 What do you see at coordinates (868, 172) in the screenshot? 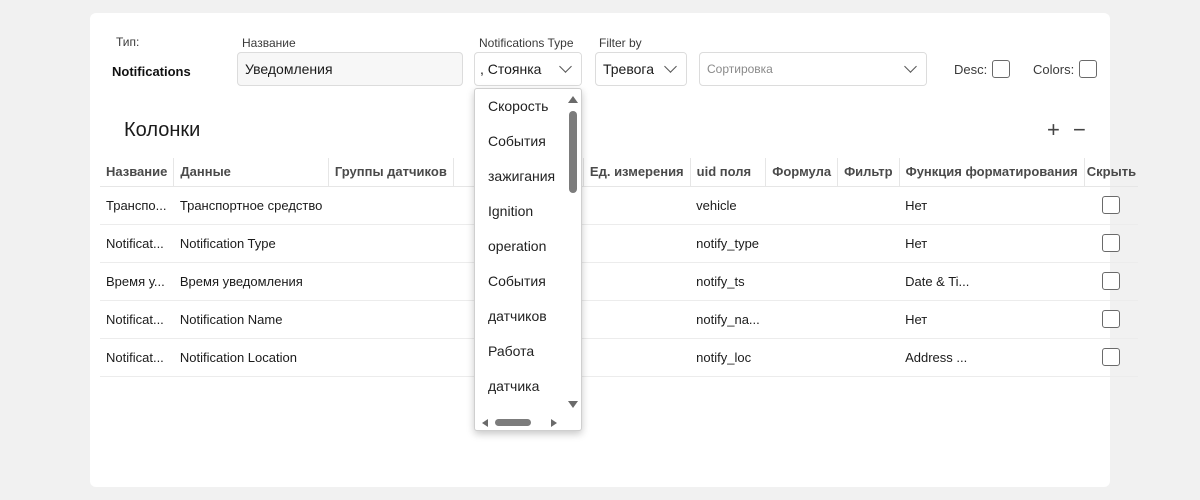
I see `col-header: Фильтр` at bounding box center [868, 172].